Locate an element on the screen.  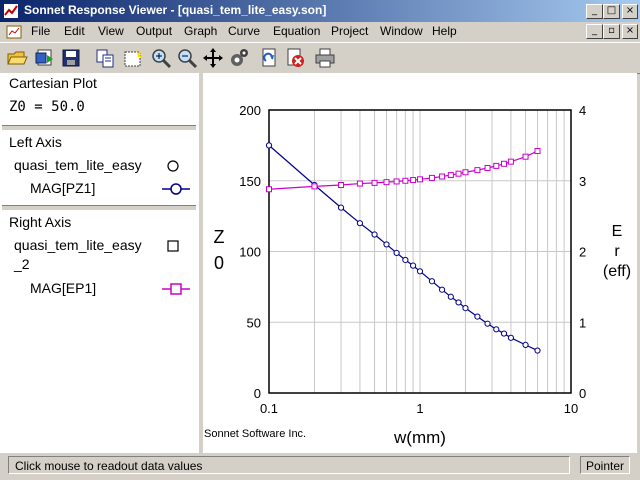
square-marker-icon is located at coordinates (173, 246).